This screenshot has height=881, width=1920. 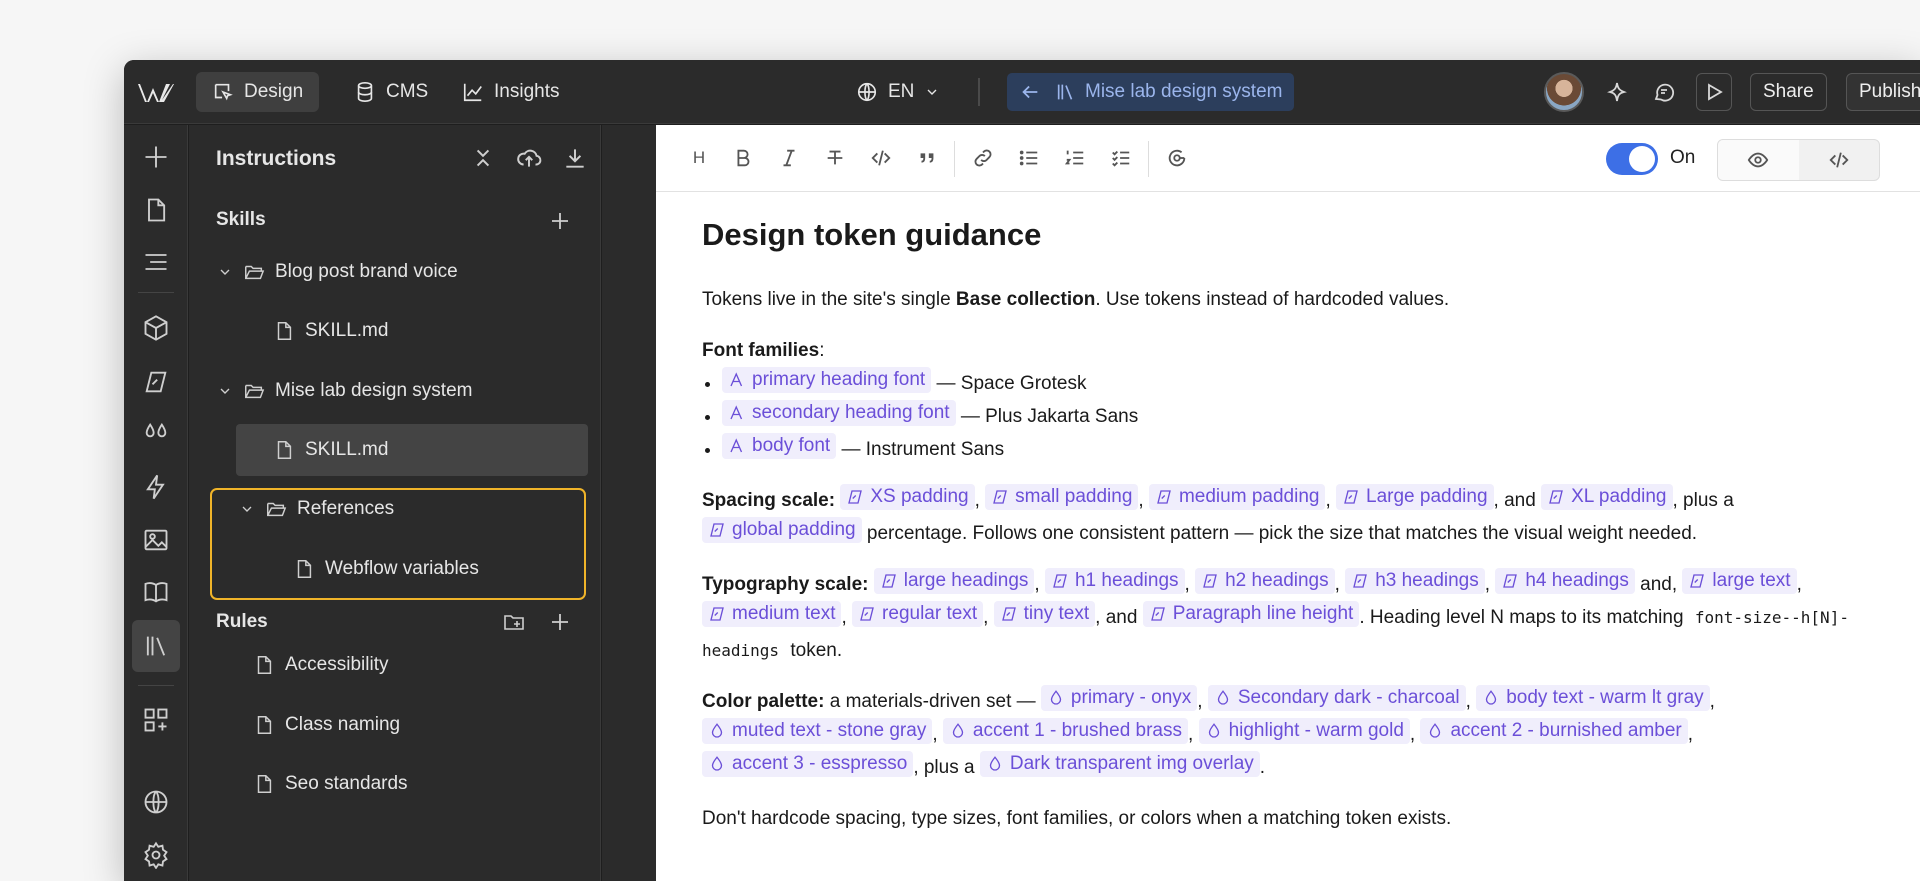 What do you see at coordinates (1664, 92) in the screenshot?
I see `comments-button` at bounding box center [1664, 92].